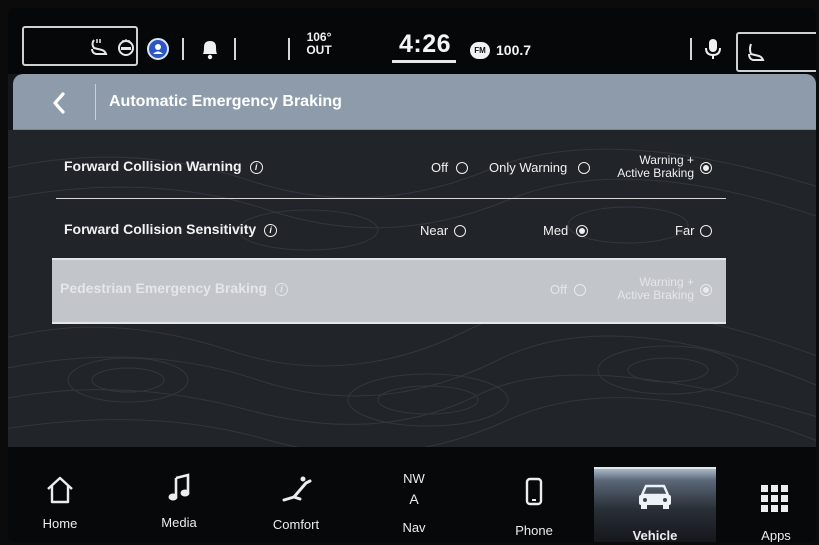 Image resolution: width=819 pixels, height=545 pixels. Describe the element at coordinates (297, 489) in the screenshot. I see `seat-comfort-icon` at that location.